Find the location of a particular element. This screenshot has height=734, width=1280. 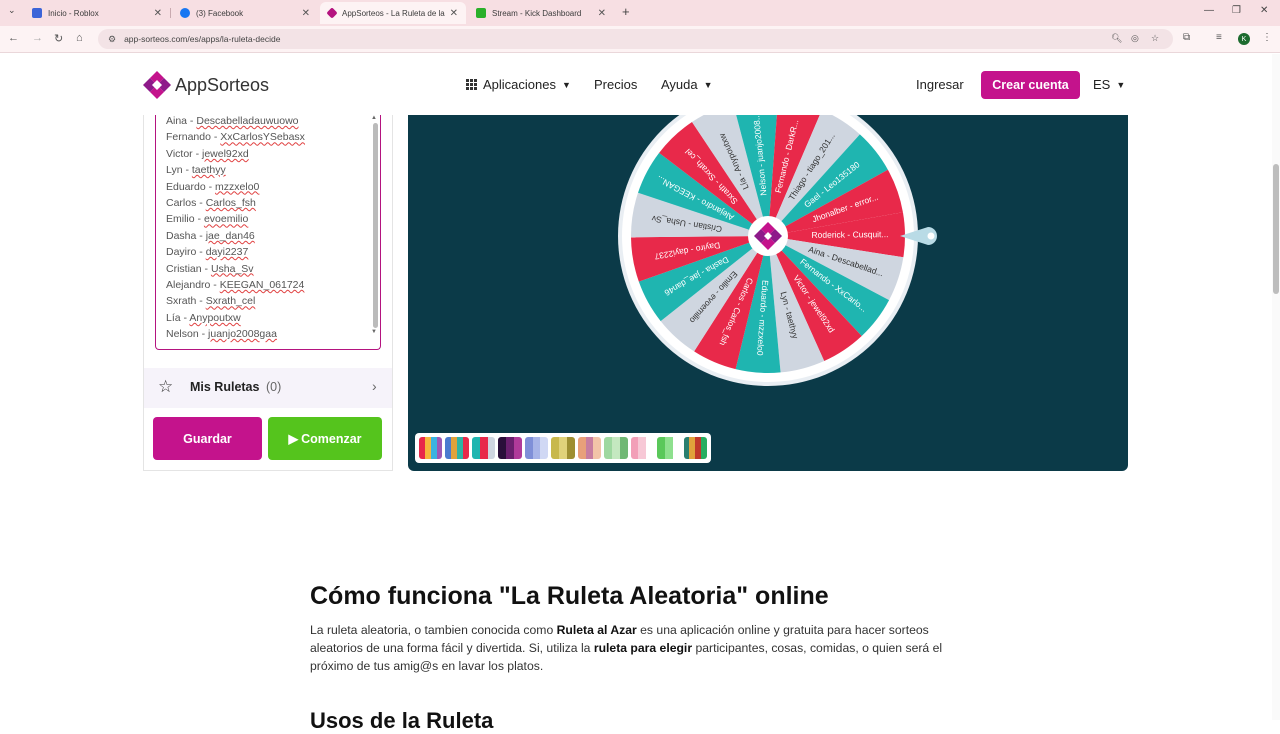

entry-tag: Carlos_fsh is located at coordinates (230, 203).